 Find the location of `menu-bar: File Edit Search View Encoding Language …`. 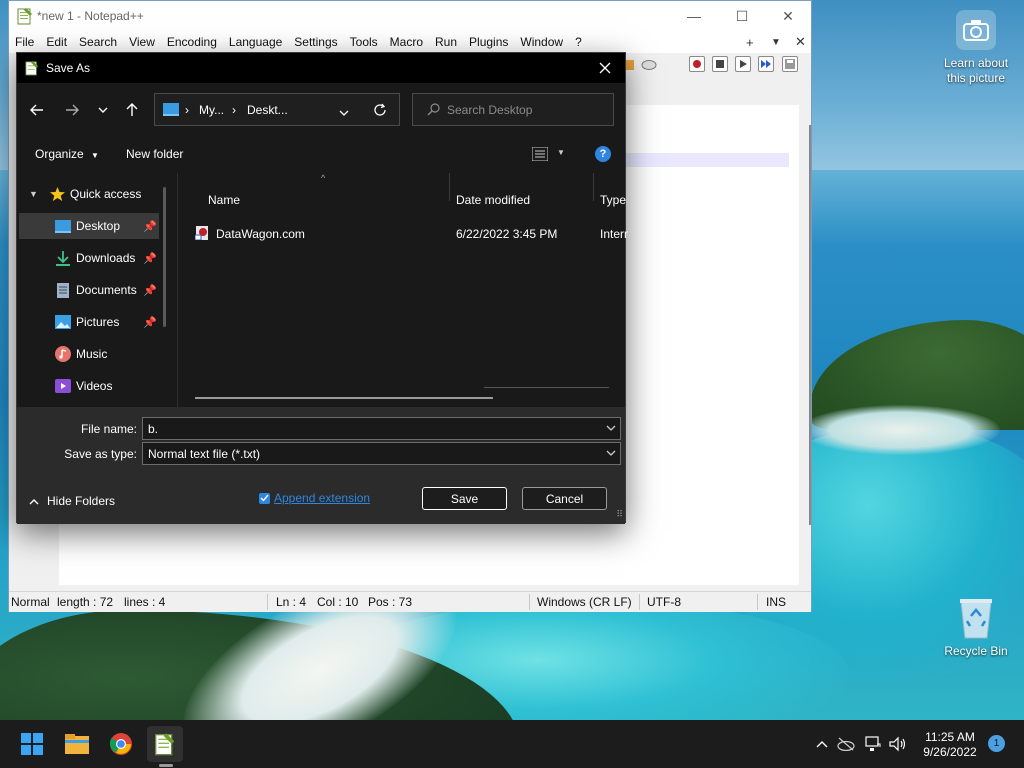

menu-bar: File Edit Search View Encoding Language … is located at coordinates (410, 42).